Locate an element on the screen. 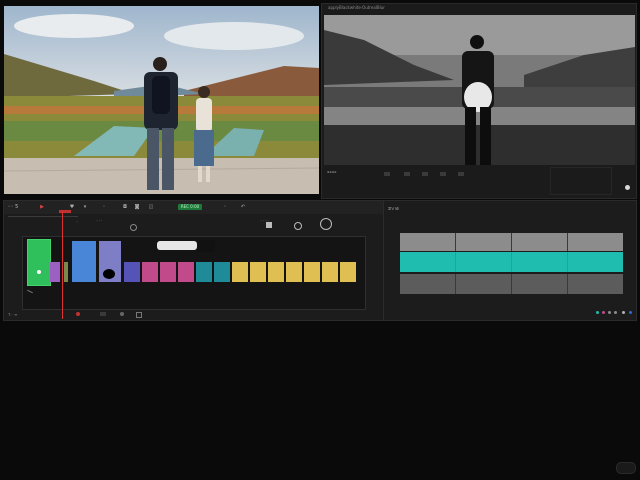  scopes-title: ᗫᐯ ᘚ is located at coordinates (393, 208).